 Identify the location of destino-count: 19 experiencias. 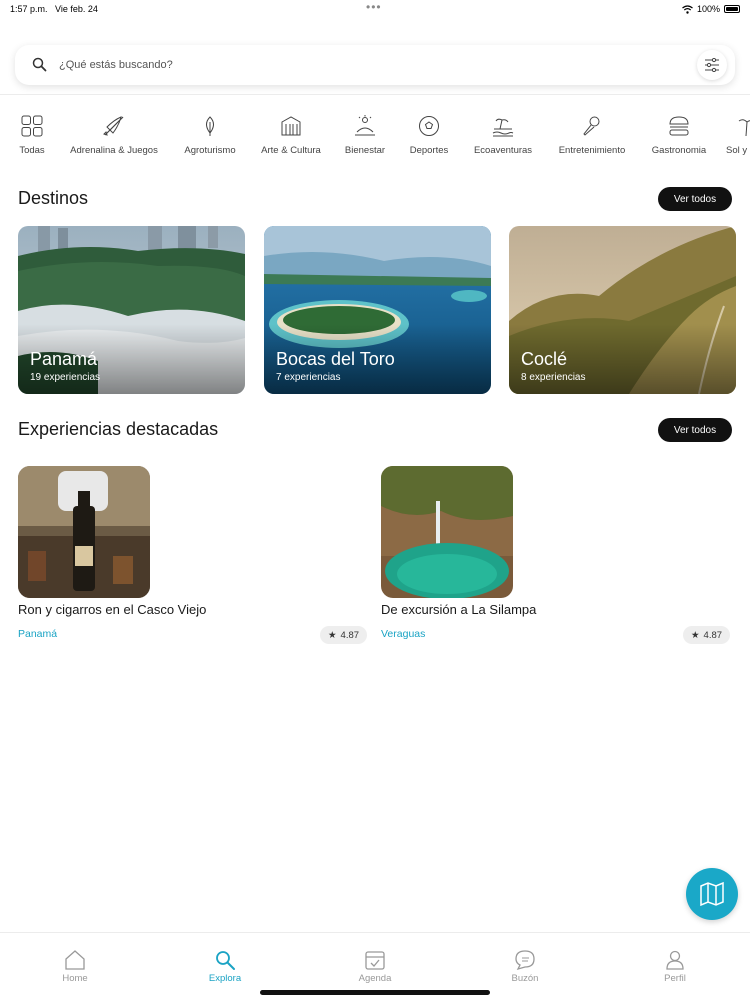
(65, 377).